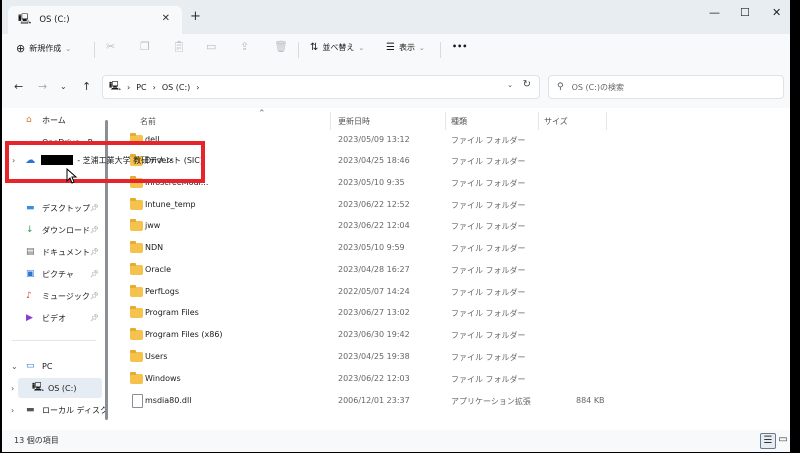 The image size is (800, 453). I want to click on file-row: jww 2023/06/22 12:04 ファイル フォルダー, so click(451, 226).